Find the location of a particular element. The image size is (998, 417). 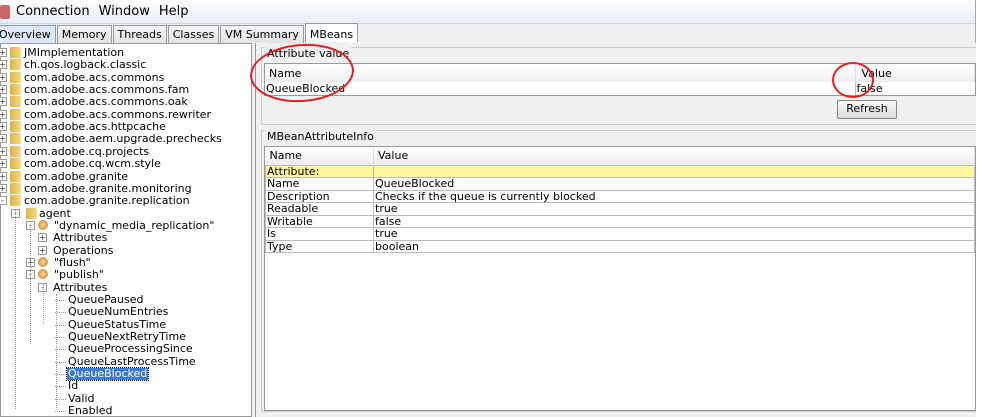

menu-help: Help is located at coordinates (174, 11).